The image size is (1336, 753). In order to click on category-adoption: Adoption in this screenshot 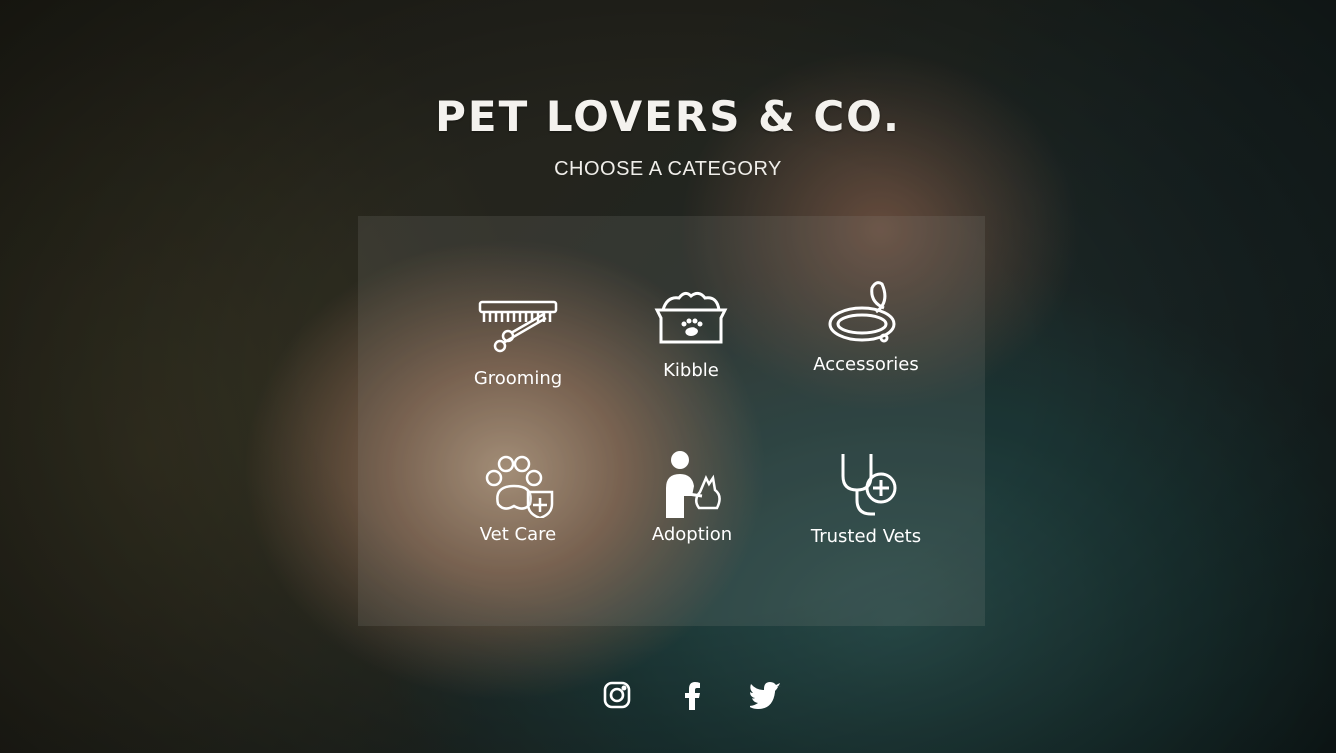, I will do `click(692, 496)`.